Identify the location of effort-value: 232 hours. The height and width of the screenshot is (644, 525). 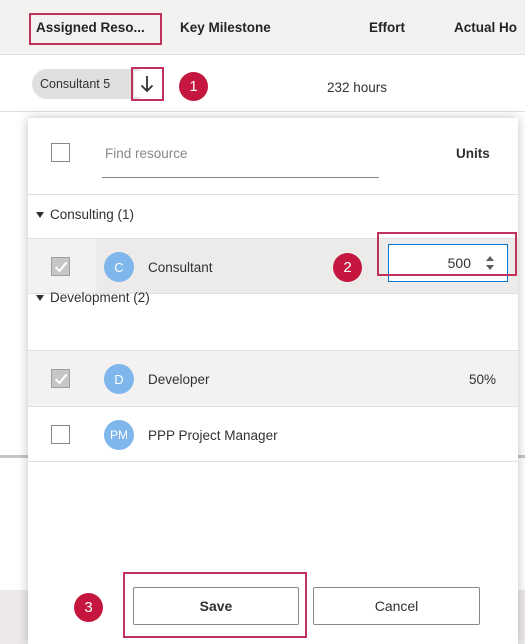
(357, 87).